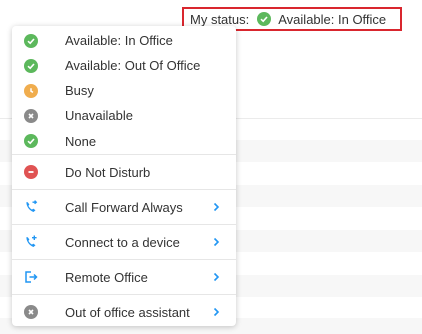 This screenshot has height=334, width=422. I want to click on menu-item-busy: Busy, so click(124, 90).